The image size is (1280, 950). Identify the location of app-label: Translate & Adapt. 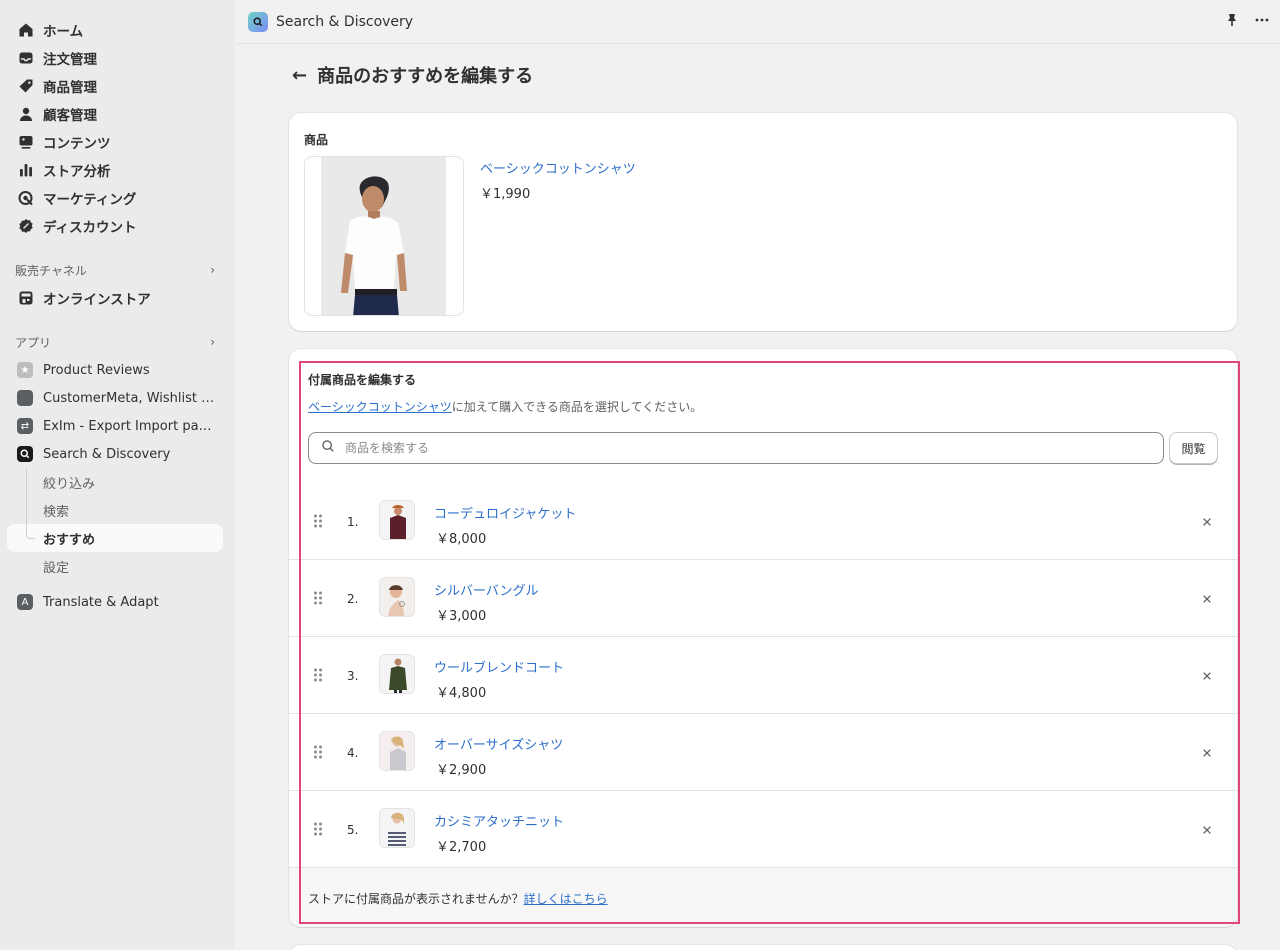
(101, 602).